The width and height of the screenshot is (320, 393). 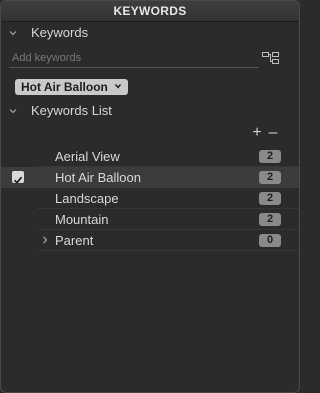 I want to click on list-item: Landscape 2, so click(x=150, y=198).